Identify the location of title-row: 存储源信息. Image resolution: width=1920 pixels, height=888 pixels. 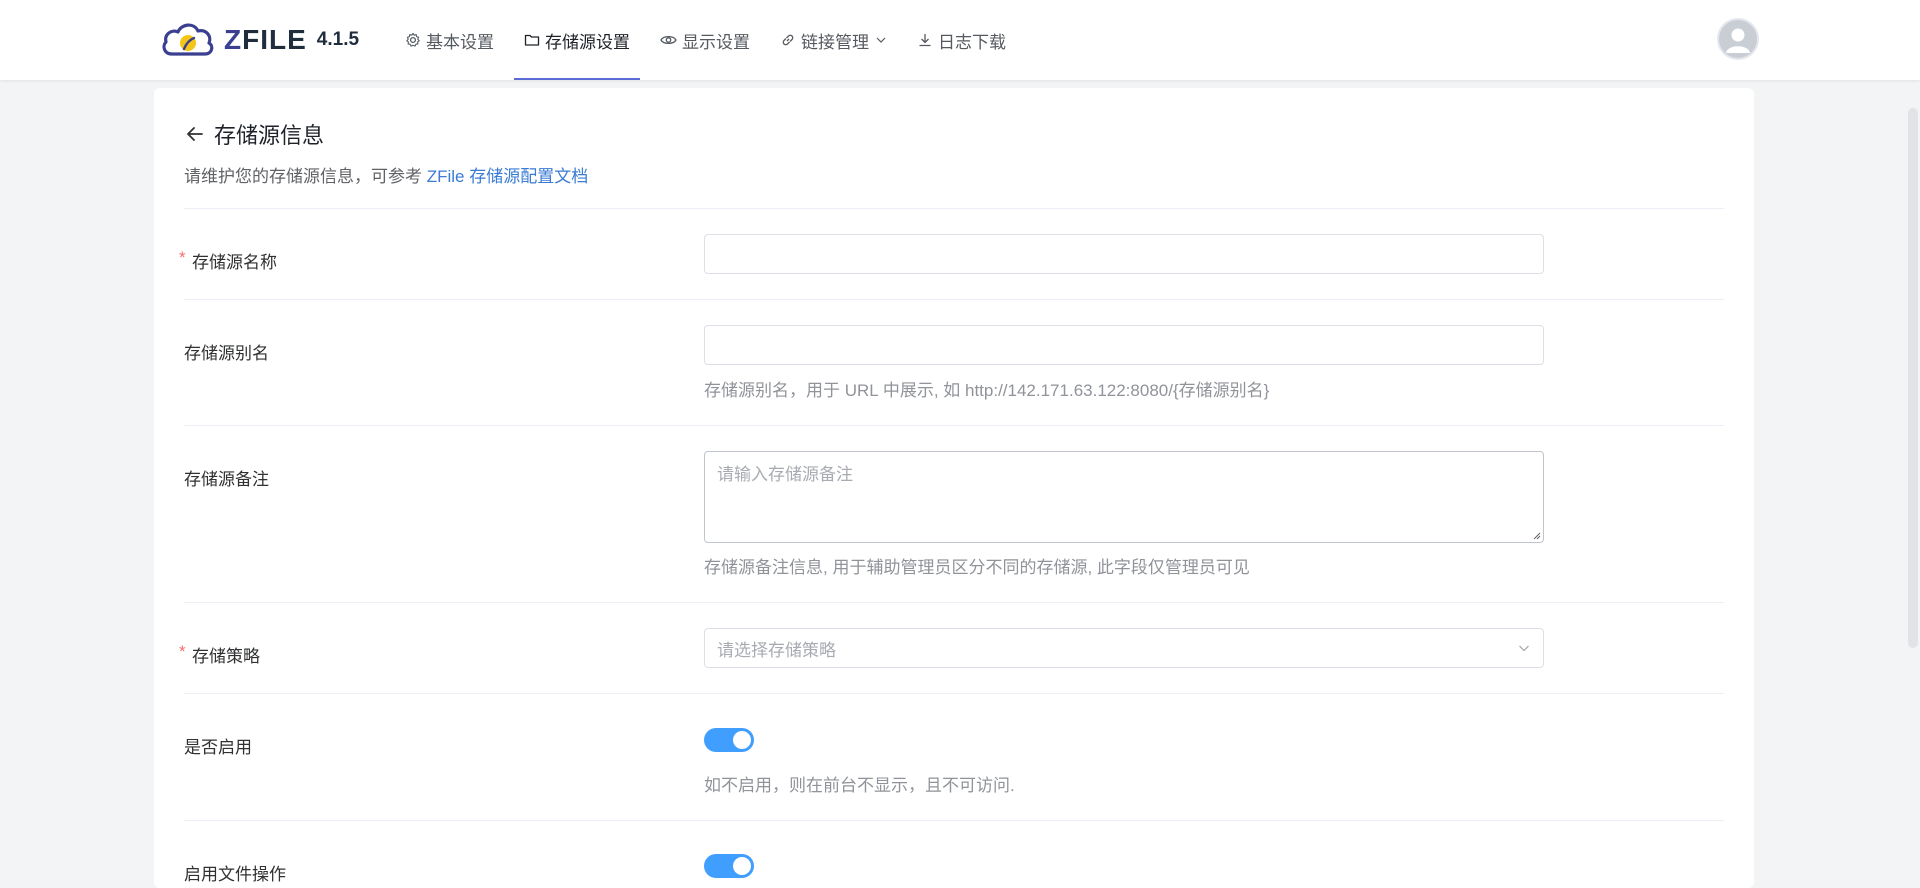
(386, 134).